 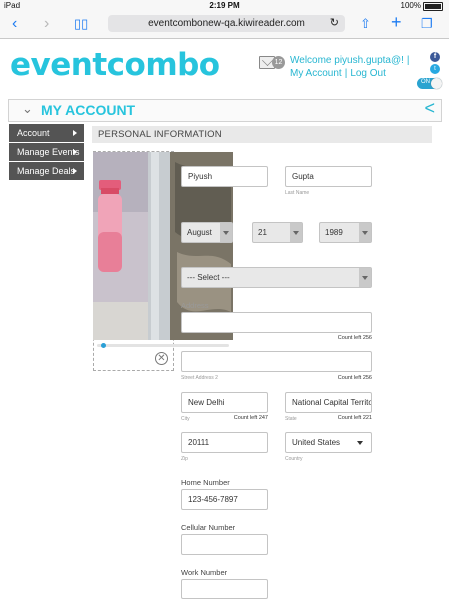 I want to click on menu-label: Manage Deals, so click(x=46, y=171).